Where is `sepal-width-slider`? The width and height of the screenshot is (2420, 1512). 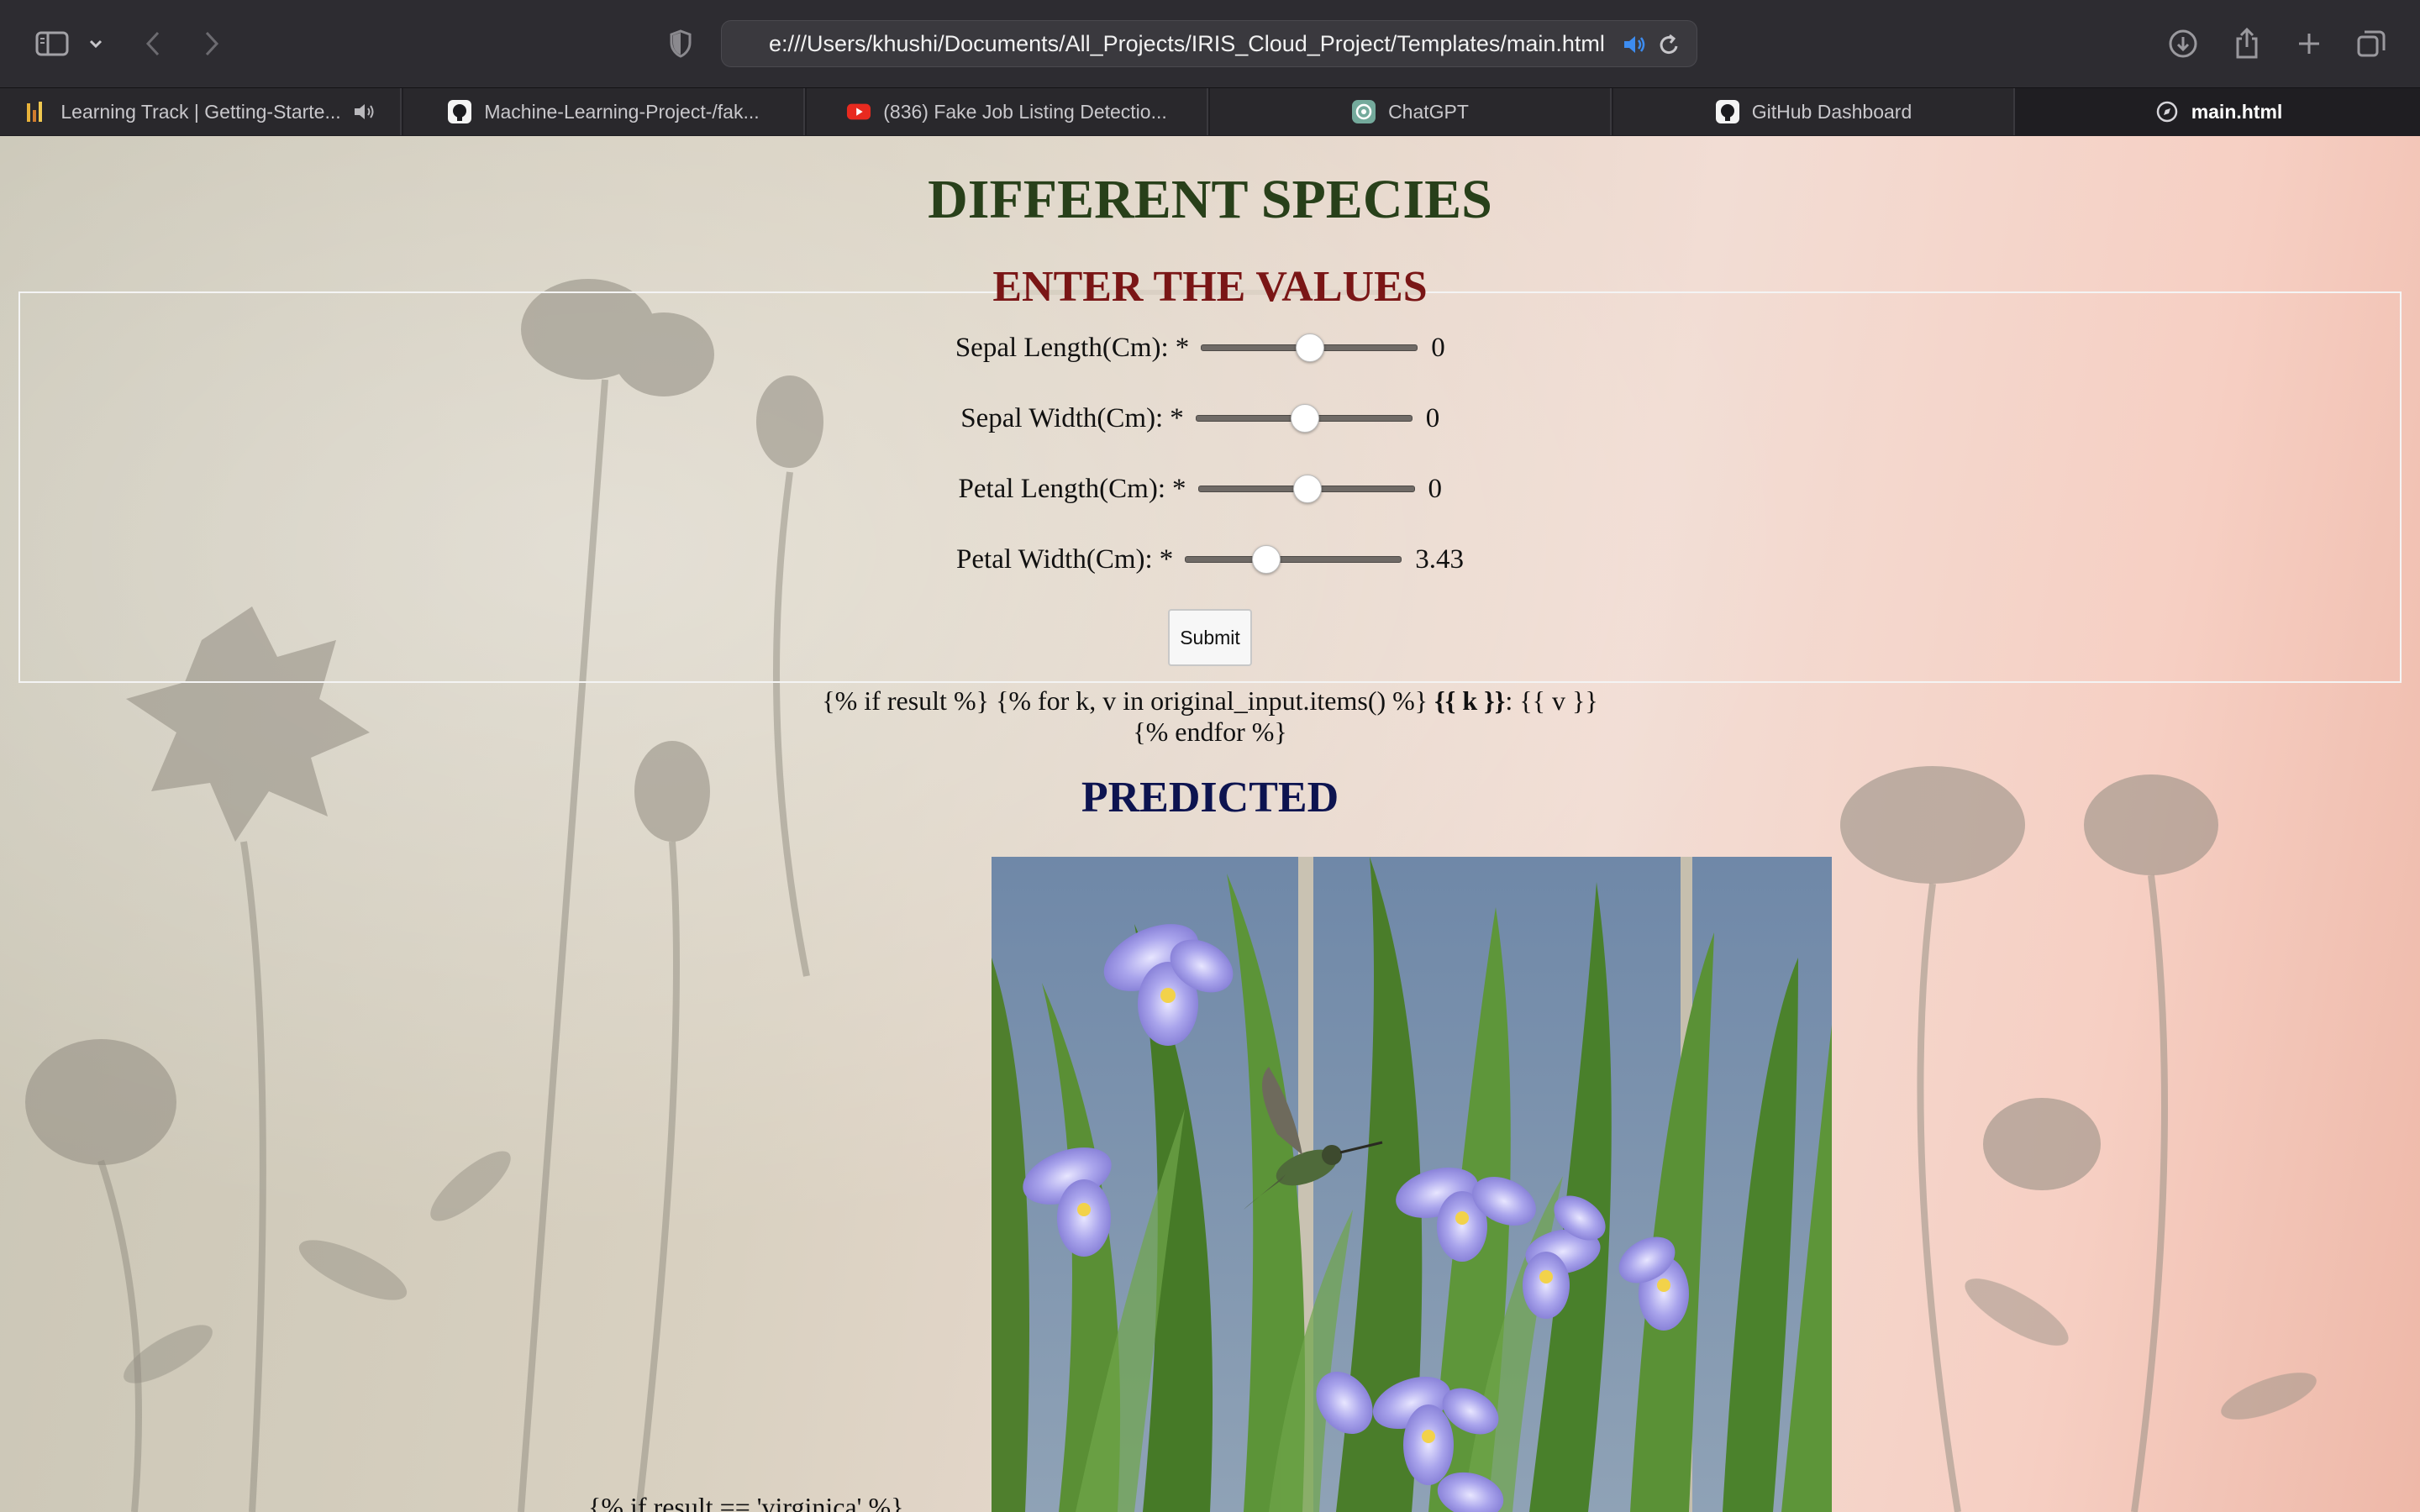
sepal-width-slider is located at coordinates (1304, 418).